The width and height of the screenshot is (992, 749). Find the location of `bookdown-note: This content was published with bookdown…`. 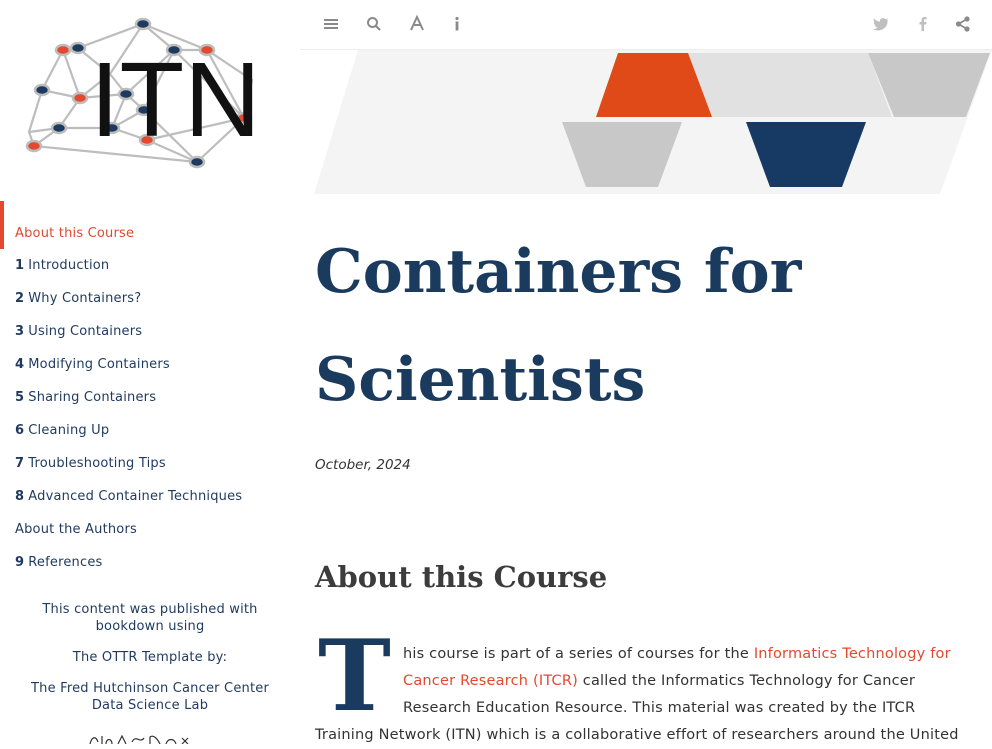

bookdown-note: This content was published with bookdown… is located at coordinates (150, 618).